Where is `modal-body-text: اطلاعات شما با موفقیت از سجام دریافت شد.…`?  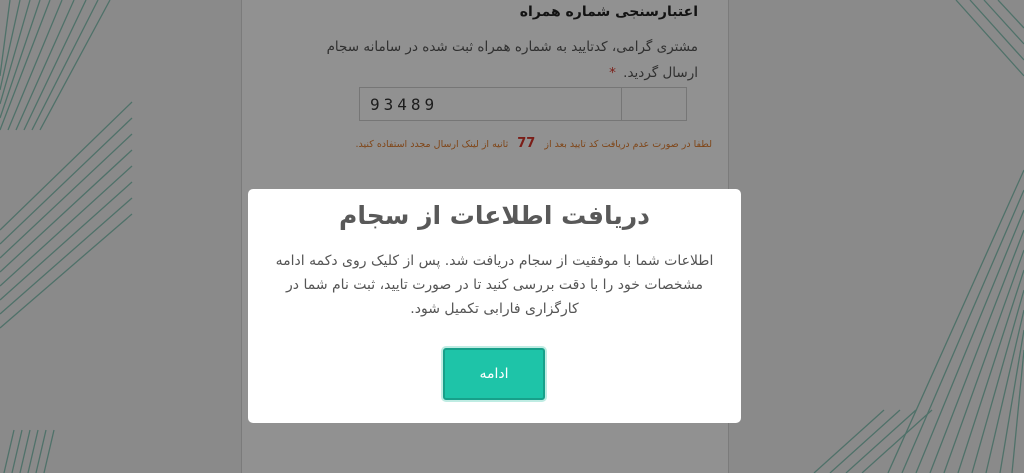 modal-body-text: اطلاعات شما با موفقیت از سجام دریافت شد.… is located at coordinates (494, 285).